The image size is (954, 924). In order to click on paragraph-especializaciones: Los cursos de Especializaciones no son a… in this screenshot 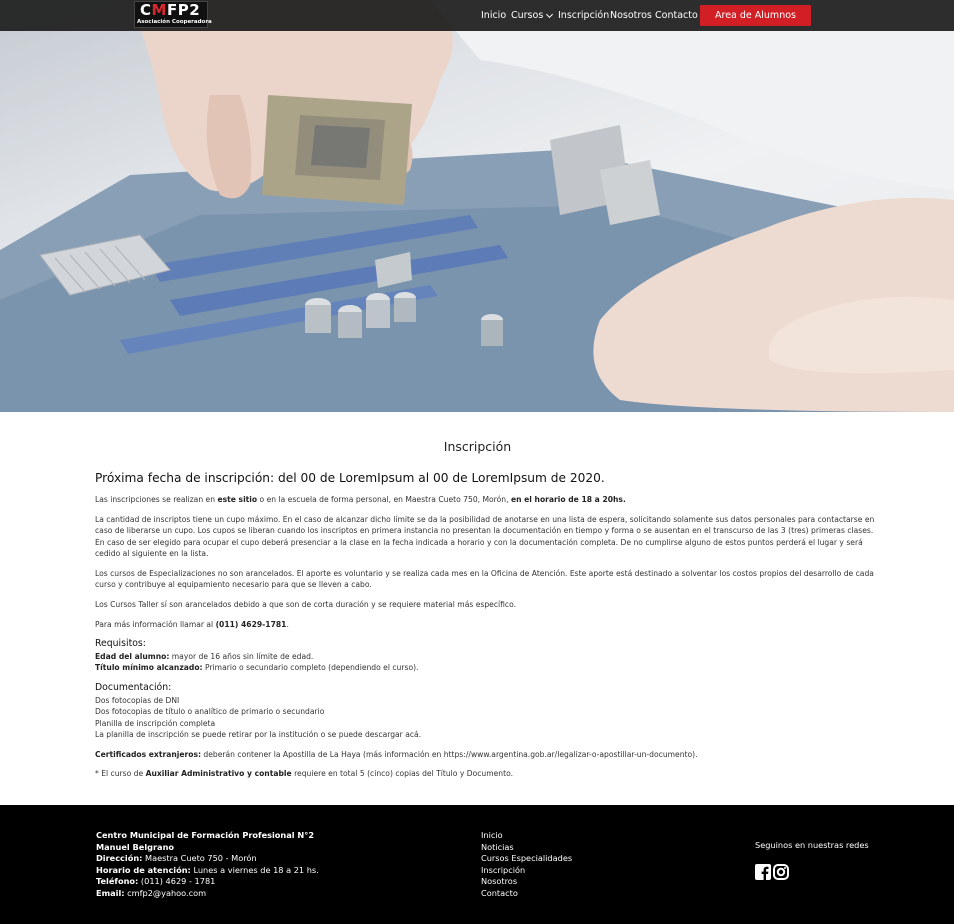, I will do `click(484, 579)`.